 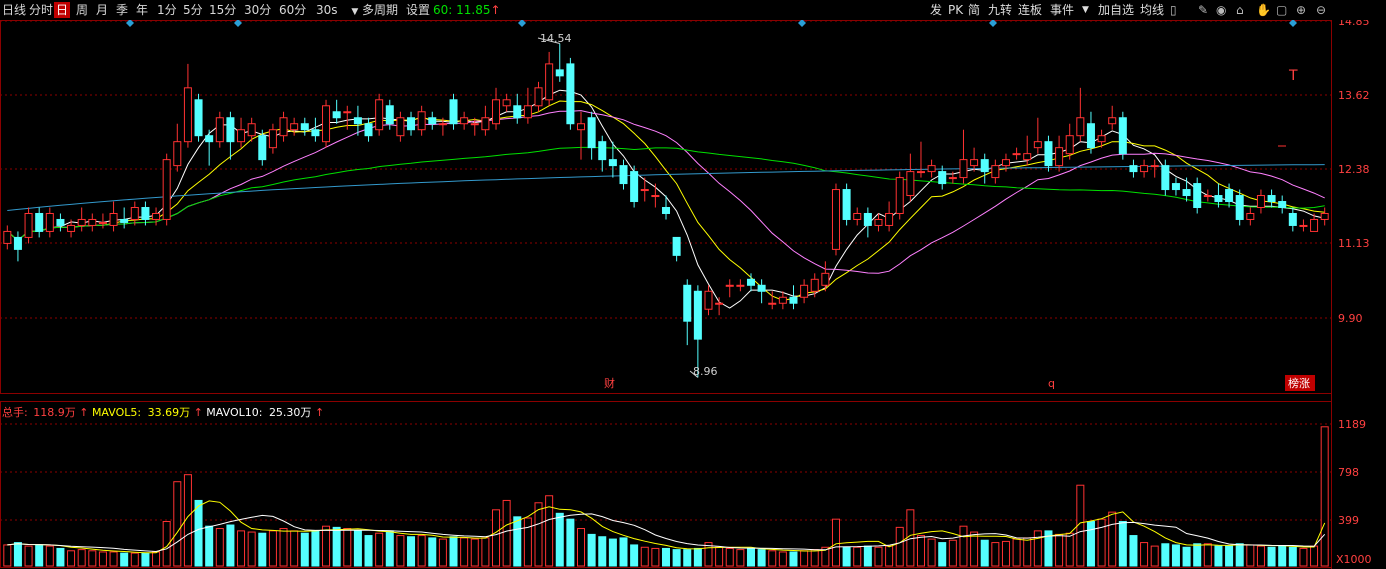 What do you see at coordinates (167, 10) in the screenshot?
I see `tab-1min: 1分` at bounding box center [167, 10].